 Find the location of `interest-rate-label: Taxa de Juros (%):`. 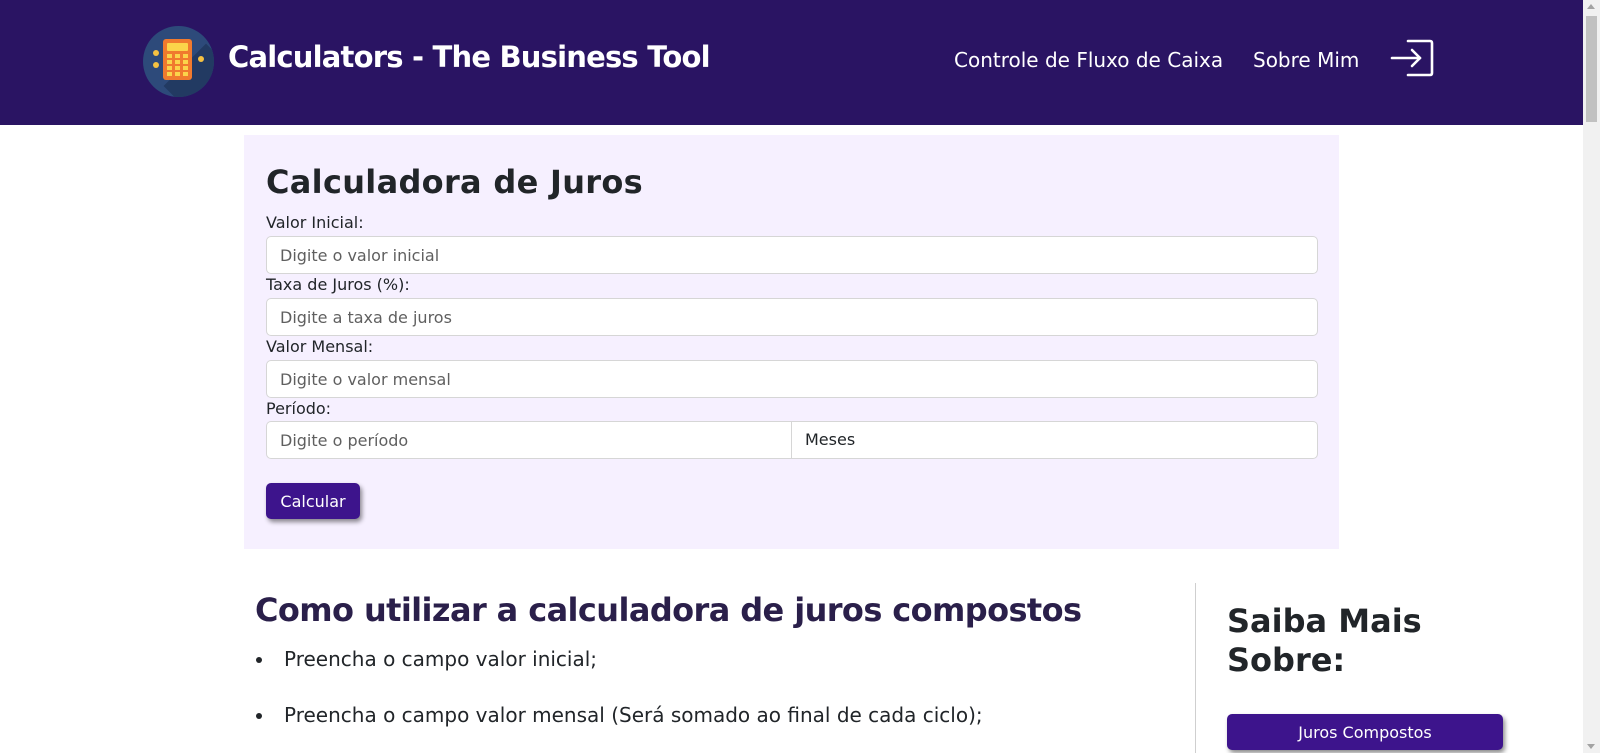

interest-rate-label: Taxa de Juros (%): is located at coordinates (338, 284).